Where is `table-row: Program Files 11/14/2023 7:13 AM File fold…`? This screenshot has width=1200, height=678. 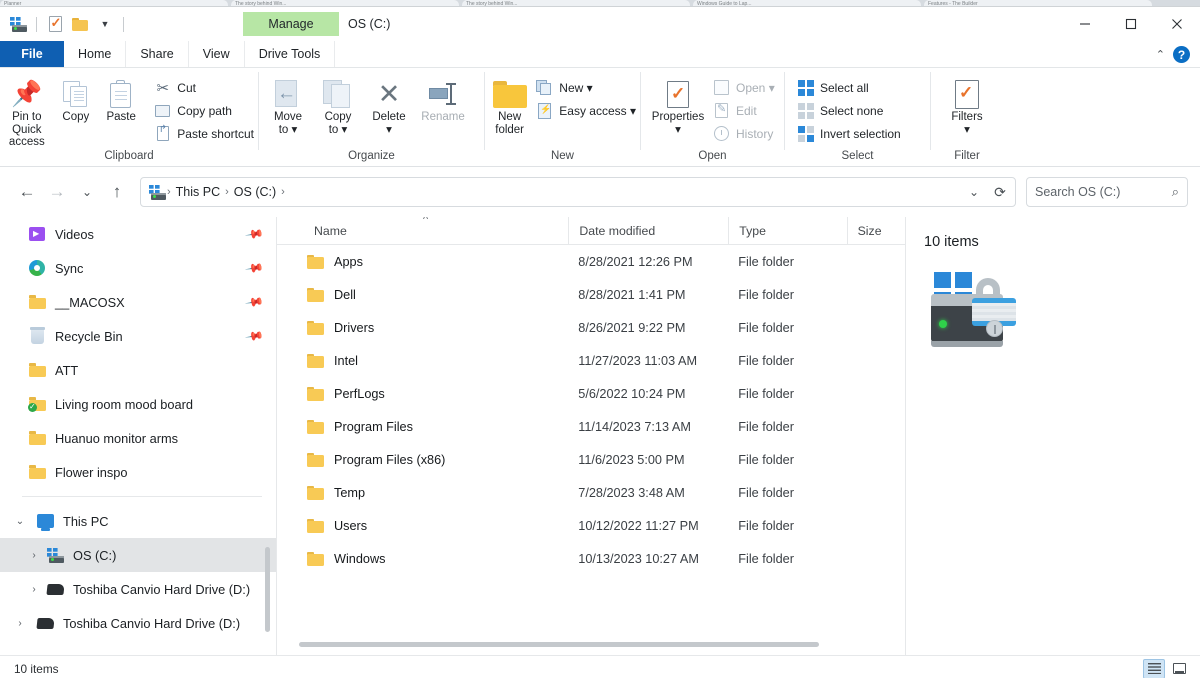 table-row: Program Files 11/14/2023 7:13 AM File fold… is located at coordinates (591, 426).